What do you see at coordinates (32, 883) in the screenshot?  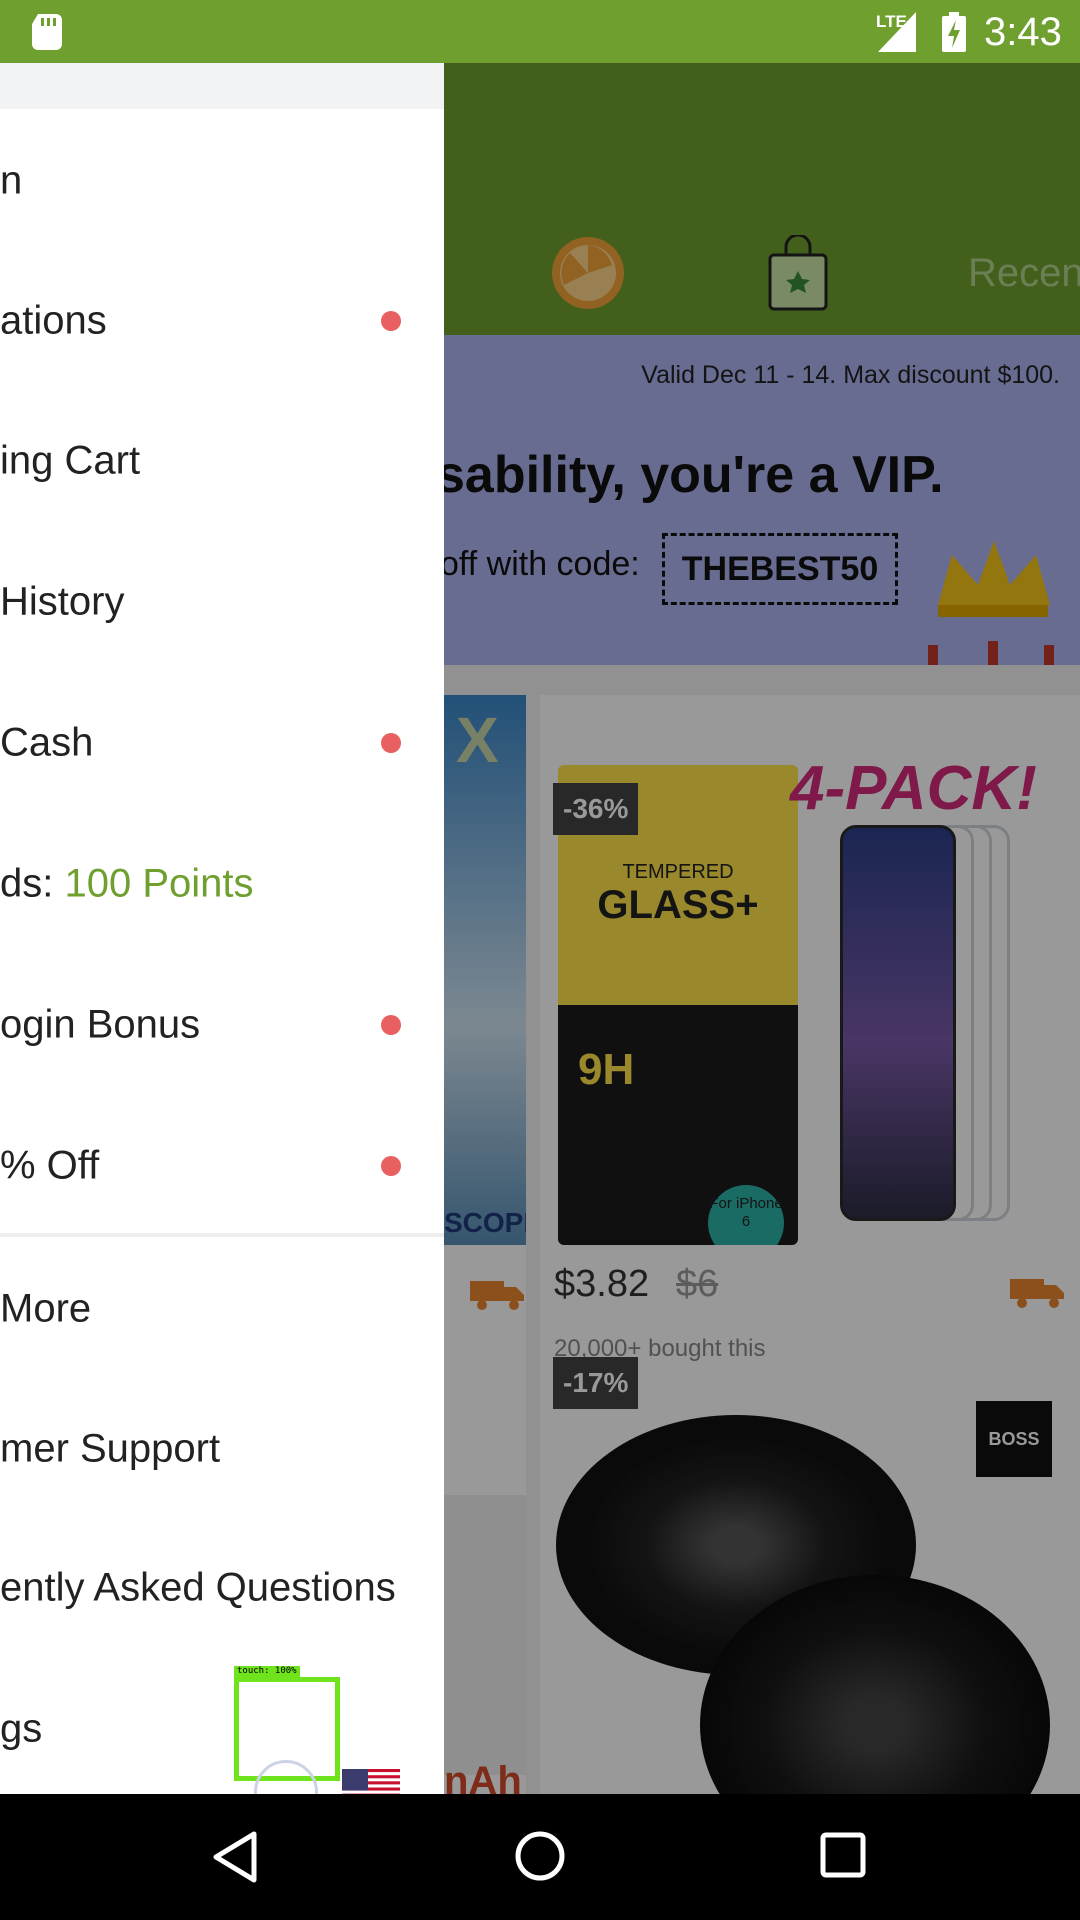 I see `rewards-label: ds:` at bounding box center [32, 883].